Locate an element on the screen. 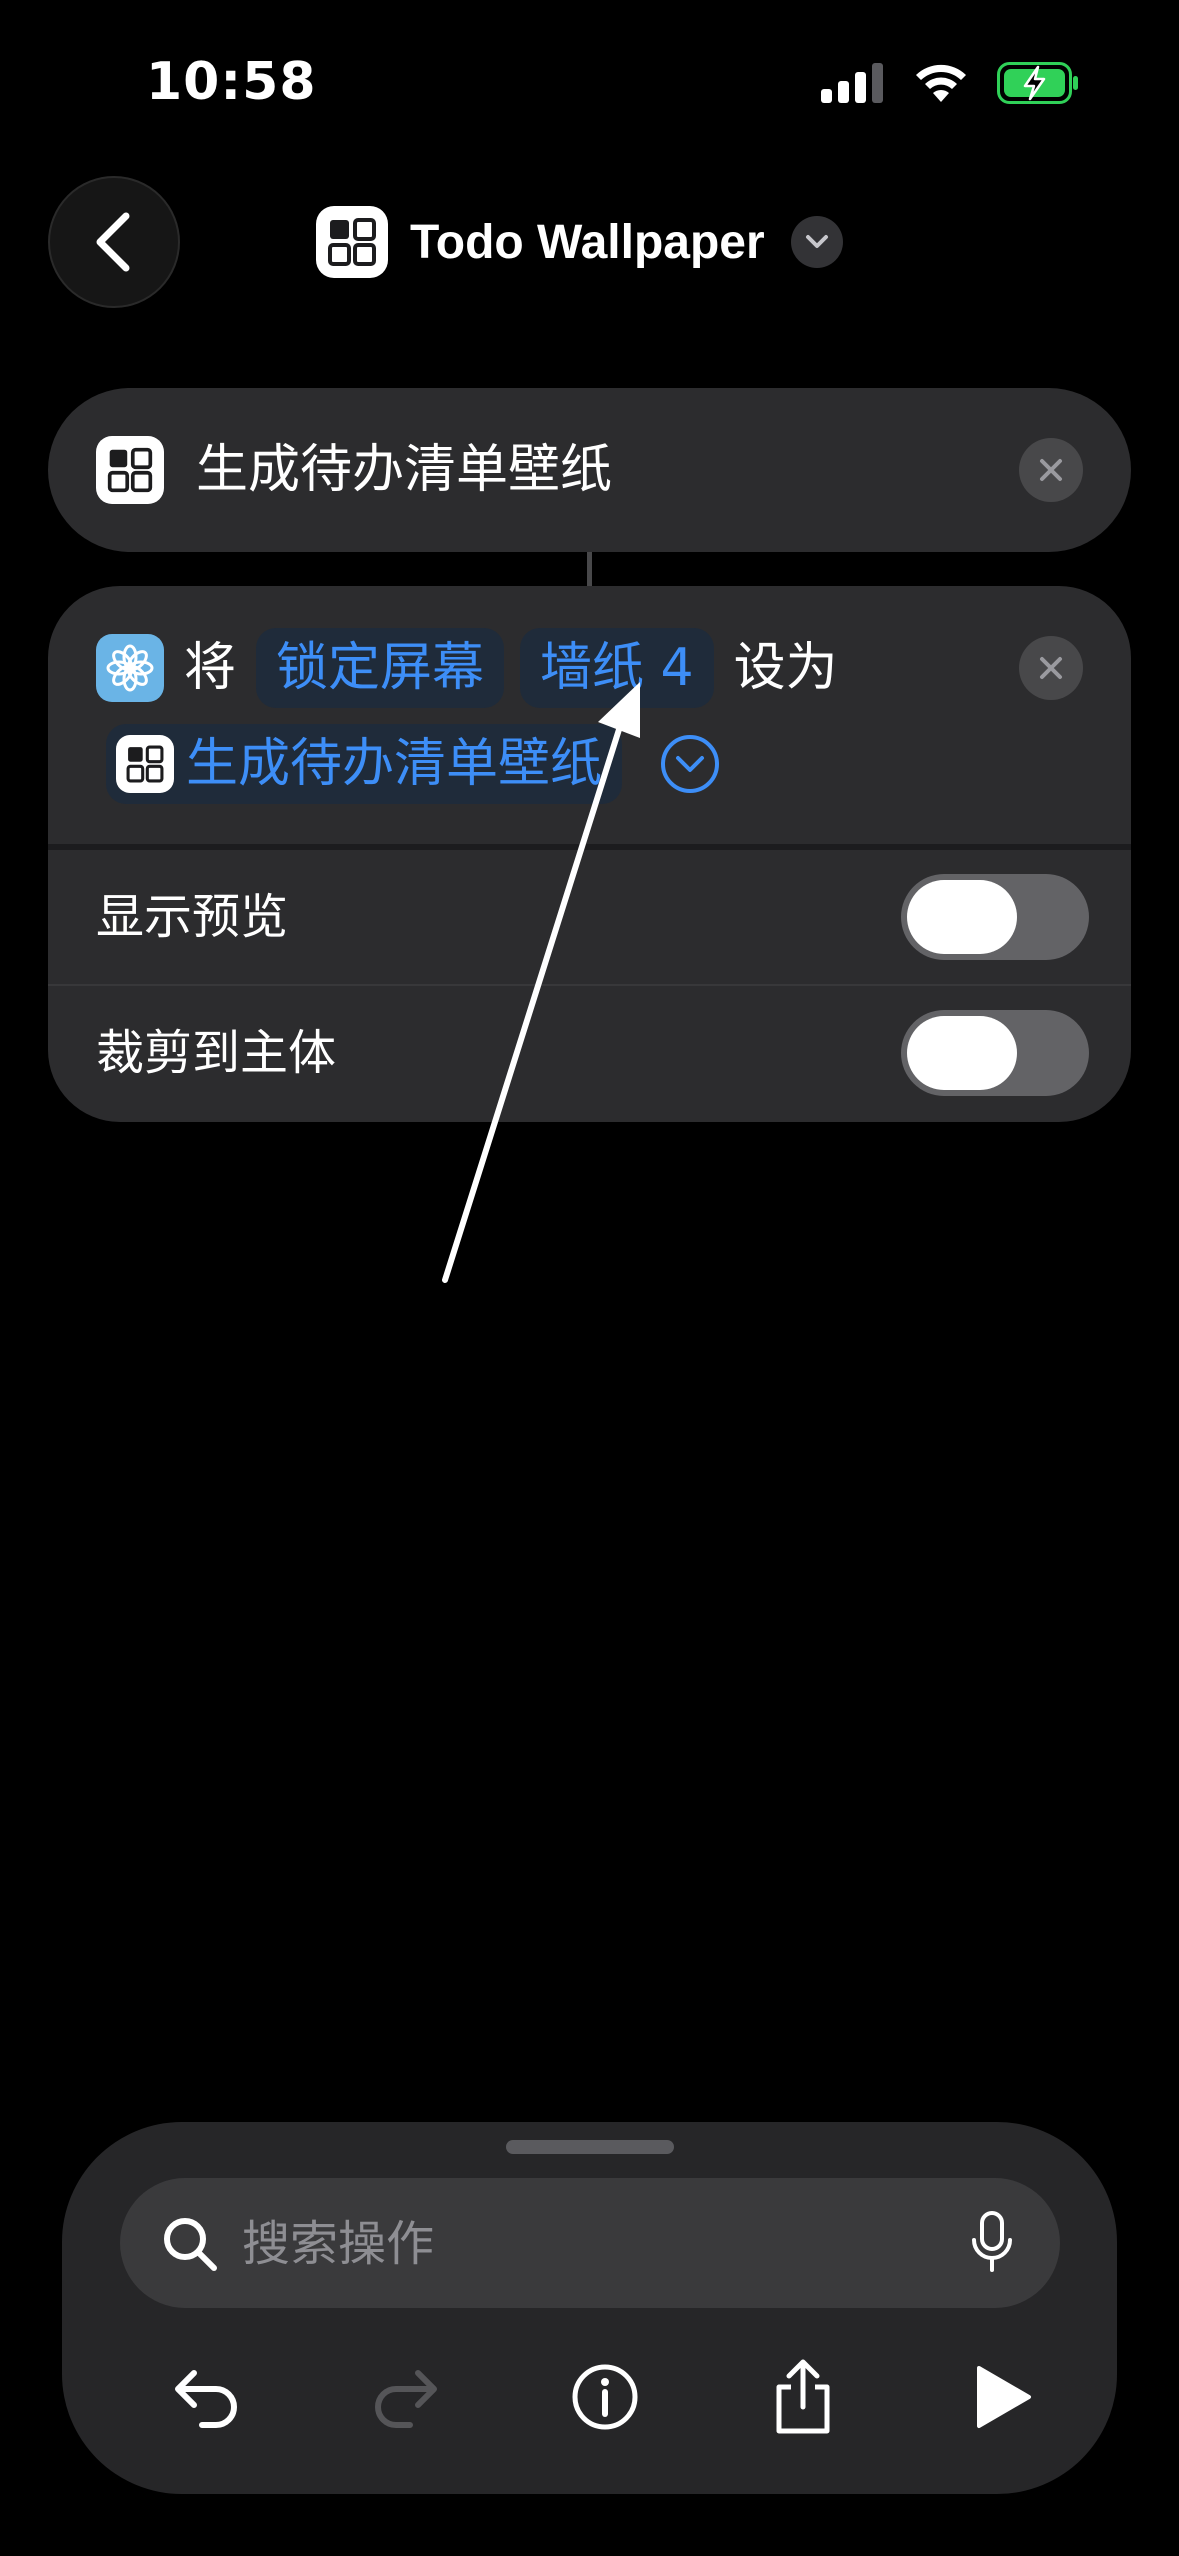  info-button is located at coordinates (605, 2397).